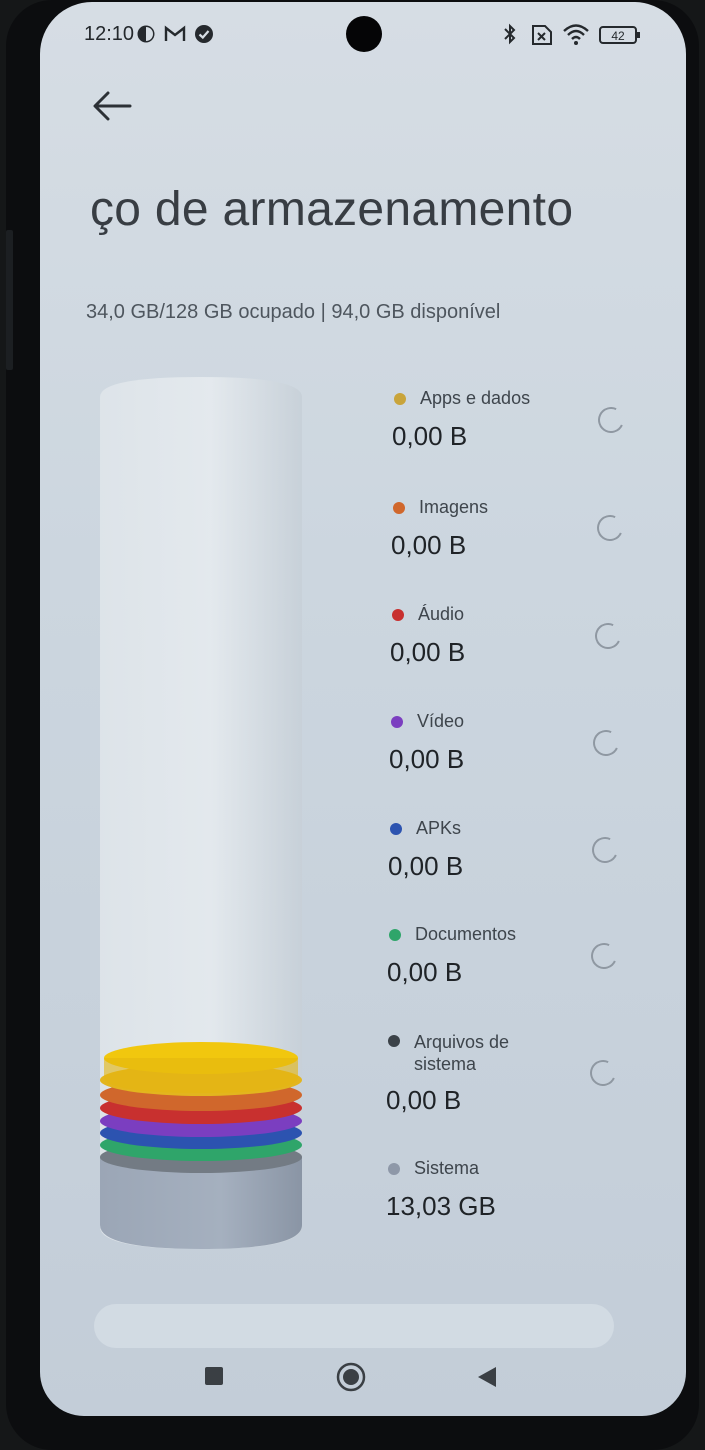  I want to click on legend-head: Apps e dados, so click(507, 399).